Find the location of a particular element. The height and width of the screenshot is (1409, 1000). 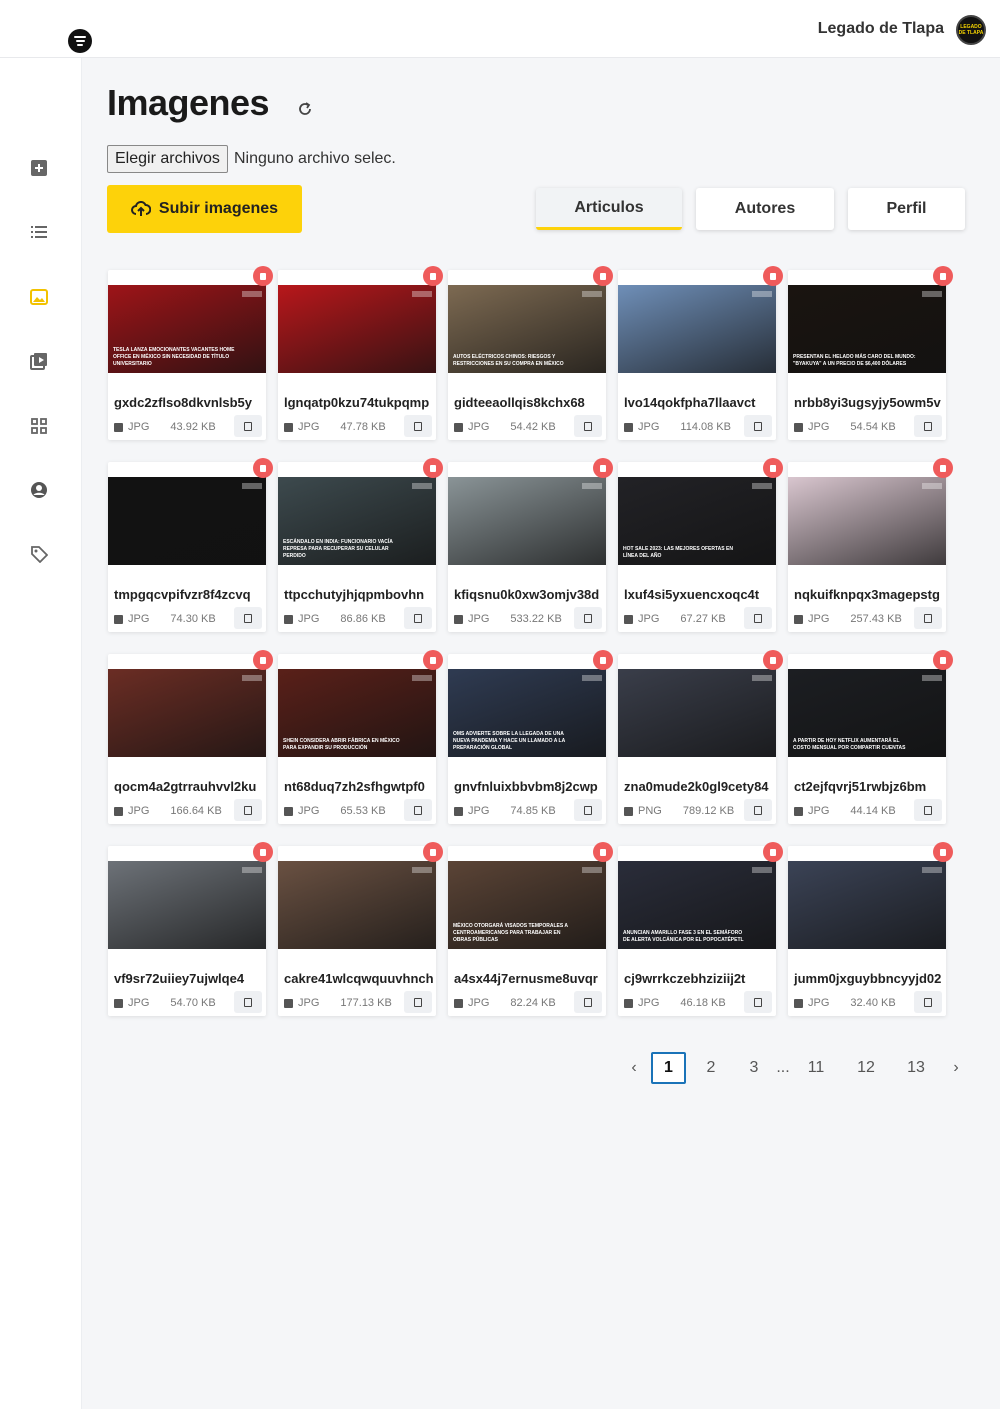

page-button: 2 is located at coordinates (711, 1068).